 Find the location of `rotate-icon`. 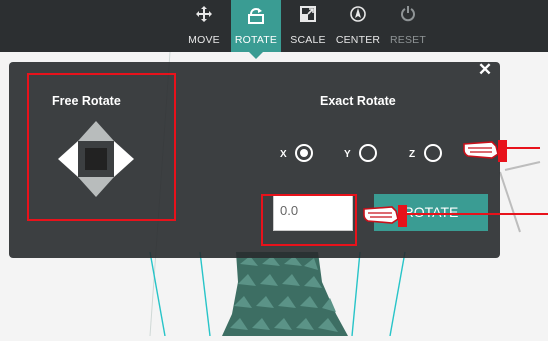

rotate-icon is located at coordinates (256, 16).